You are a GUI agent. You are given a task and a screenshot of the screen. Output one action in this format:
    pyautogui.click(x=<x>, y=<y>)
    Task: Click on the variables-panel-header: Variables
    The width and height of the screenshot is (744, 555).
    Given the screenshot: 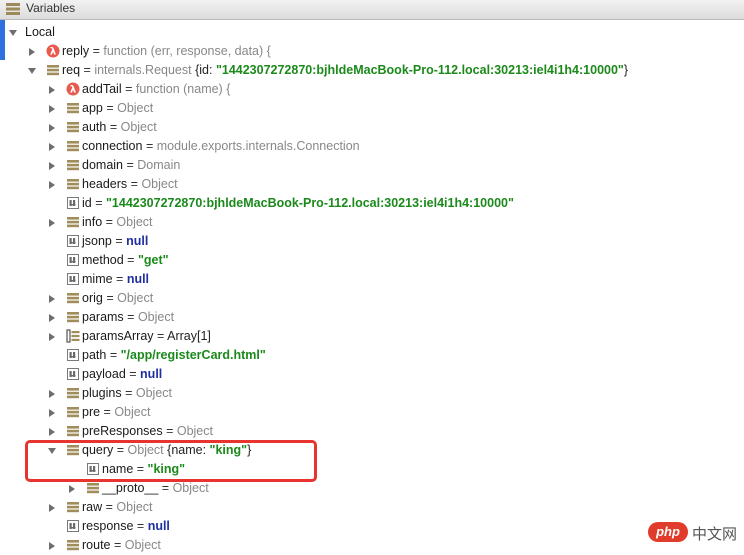 What is the action you would take?
    pyautogui.click(x=372, y=10)
    